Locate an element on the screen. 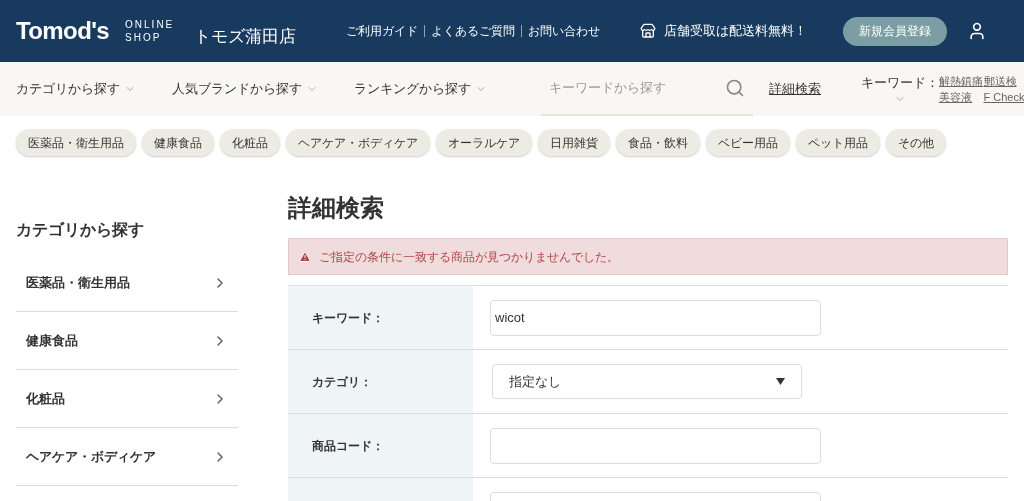 The width and height of the screenshot is (1024, 501). keyword-link: 美容液 is located at coordinates (959, 97).